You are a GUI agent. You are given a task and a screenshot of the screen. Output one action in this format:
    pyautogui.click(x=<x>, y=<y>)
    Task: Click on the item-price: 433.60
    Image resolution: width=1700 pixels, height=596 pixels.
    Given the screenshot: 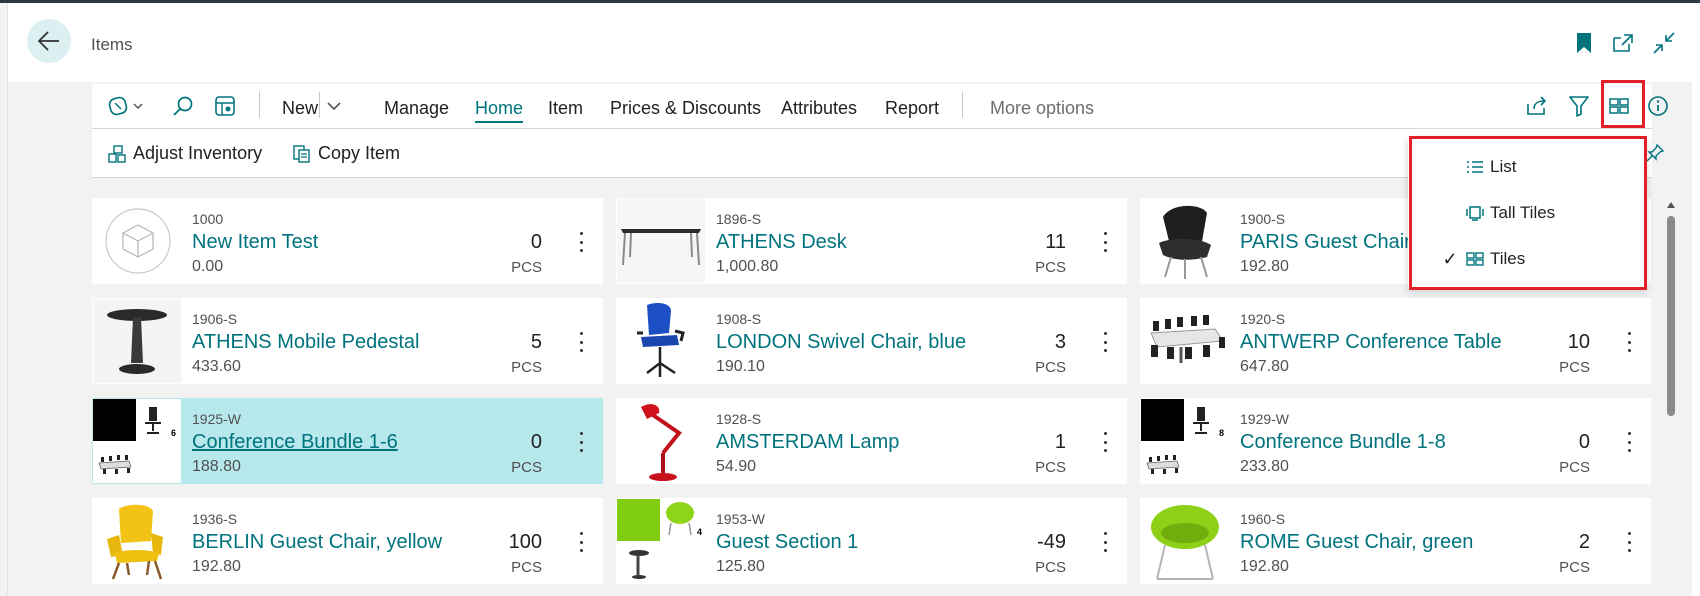 What is the action you would take?
    pyautogui.click(x=216, y=366)
    